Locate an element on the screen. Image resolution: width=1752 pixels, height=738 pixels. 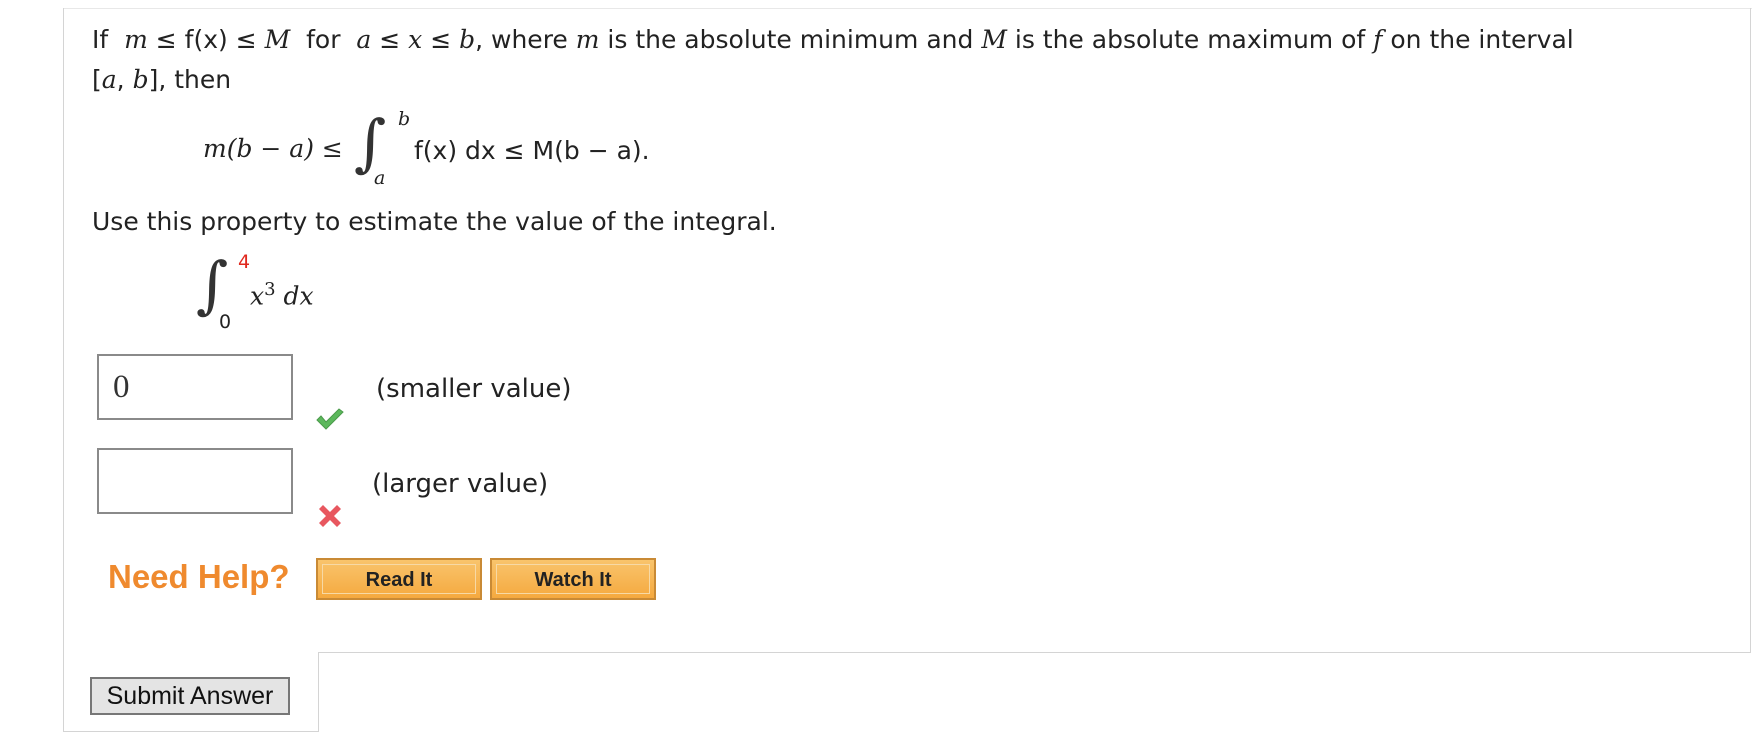
text-min: is the absolute minimum and is located at coordinates (790, 39).